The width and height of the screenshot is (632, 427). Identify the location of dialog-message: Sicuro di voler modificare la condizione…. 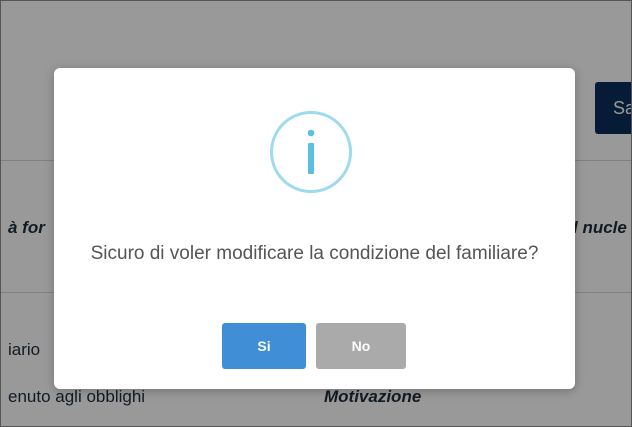
(314, 253).